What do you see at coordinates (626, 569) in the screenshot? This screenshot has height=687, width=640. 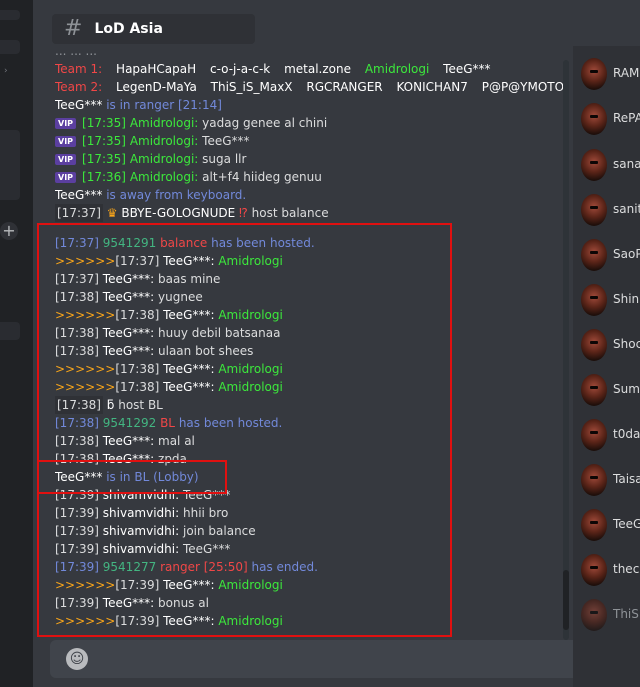 I see `member-name: thec` at bounding box center [626, 569].